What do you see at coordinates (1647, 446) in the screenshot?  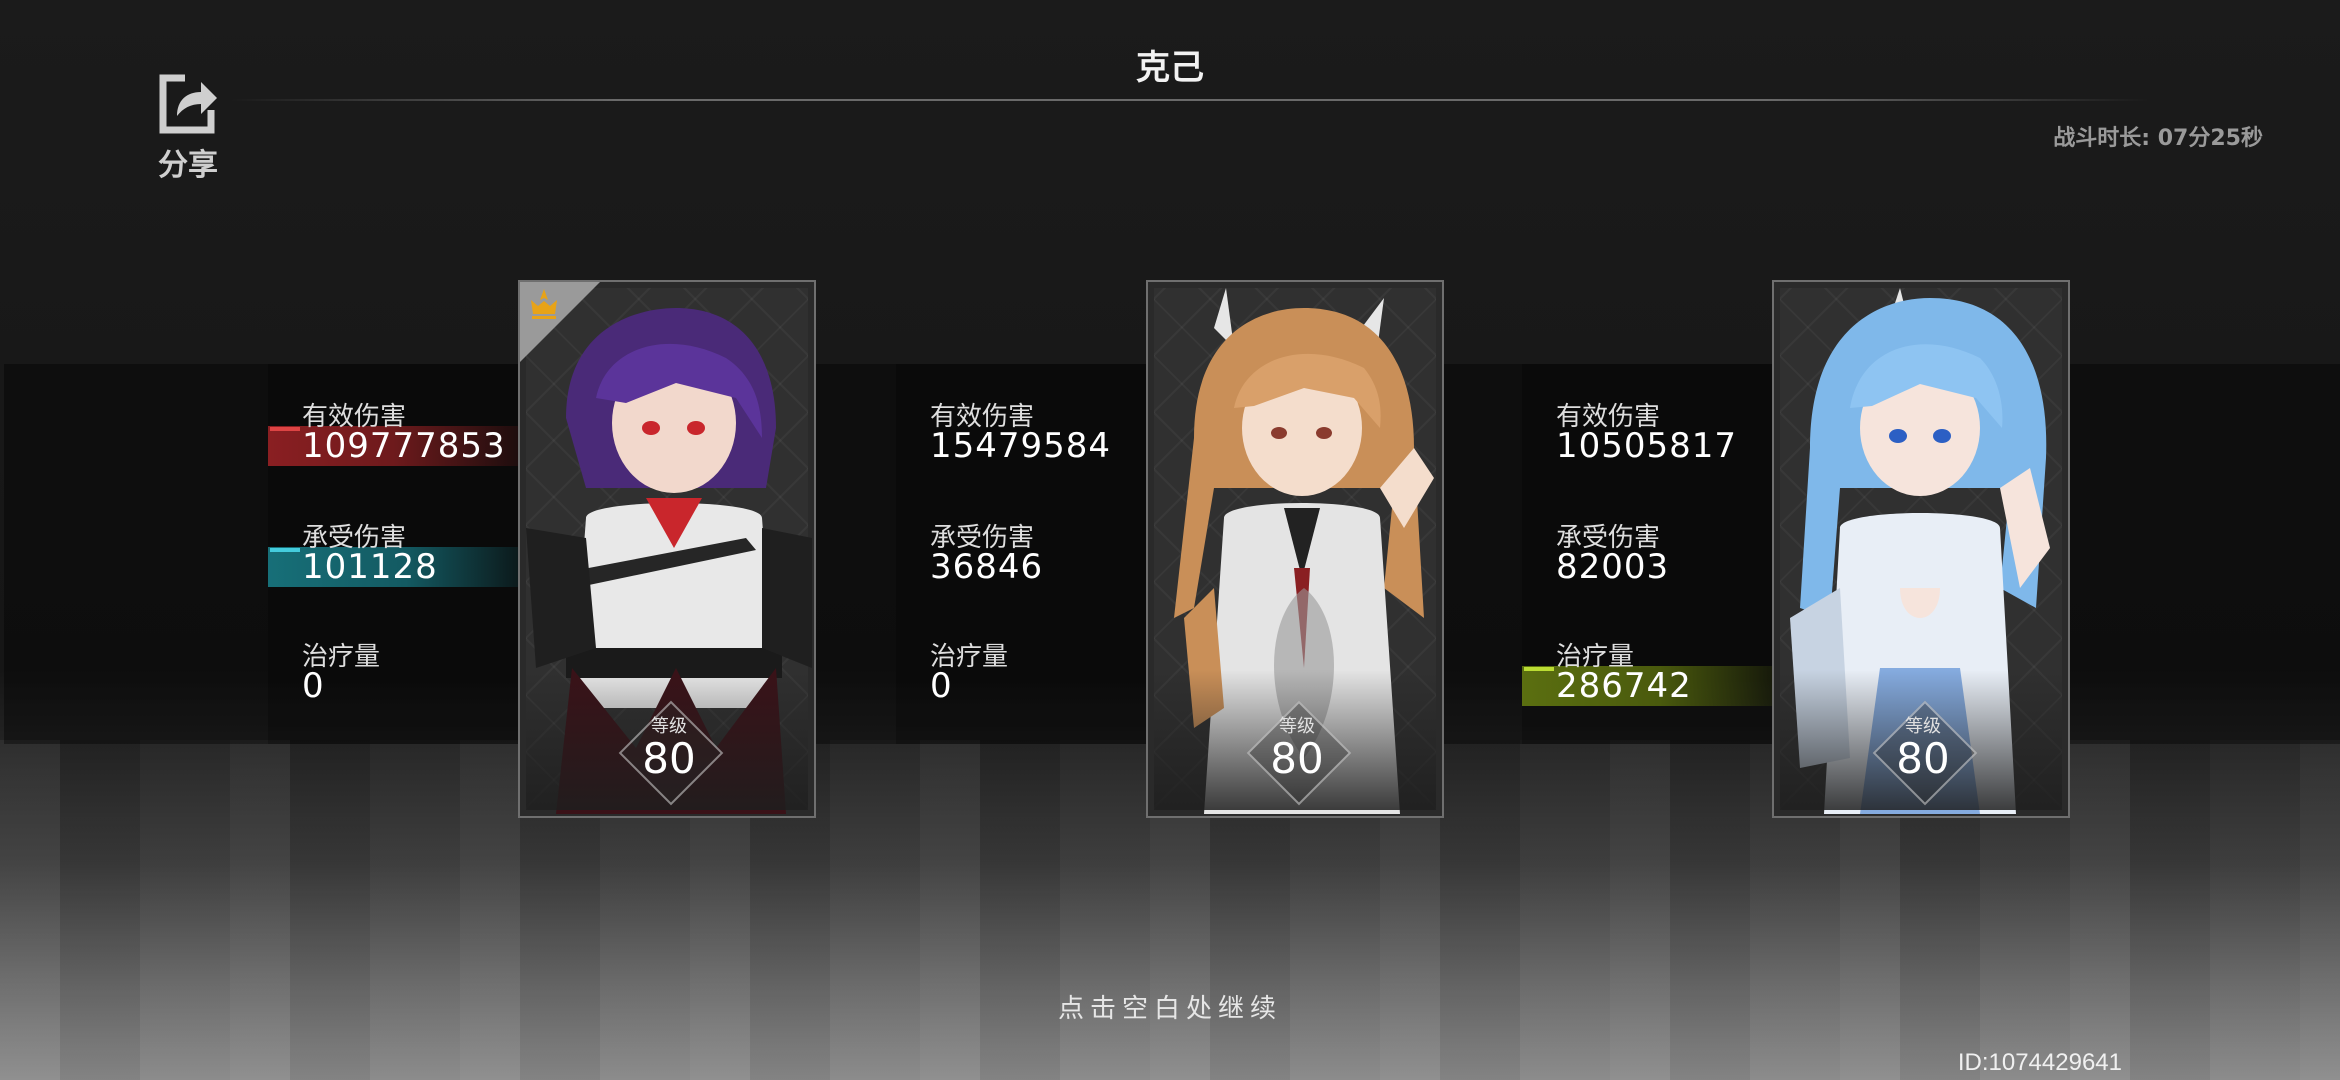 I see `damage-value: 10505817` at bounding box center [1647, 446].